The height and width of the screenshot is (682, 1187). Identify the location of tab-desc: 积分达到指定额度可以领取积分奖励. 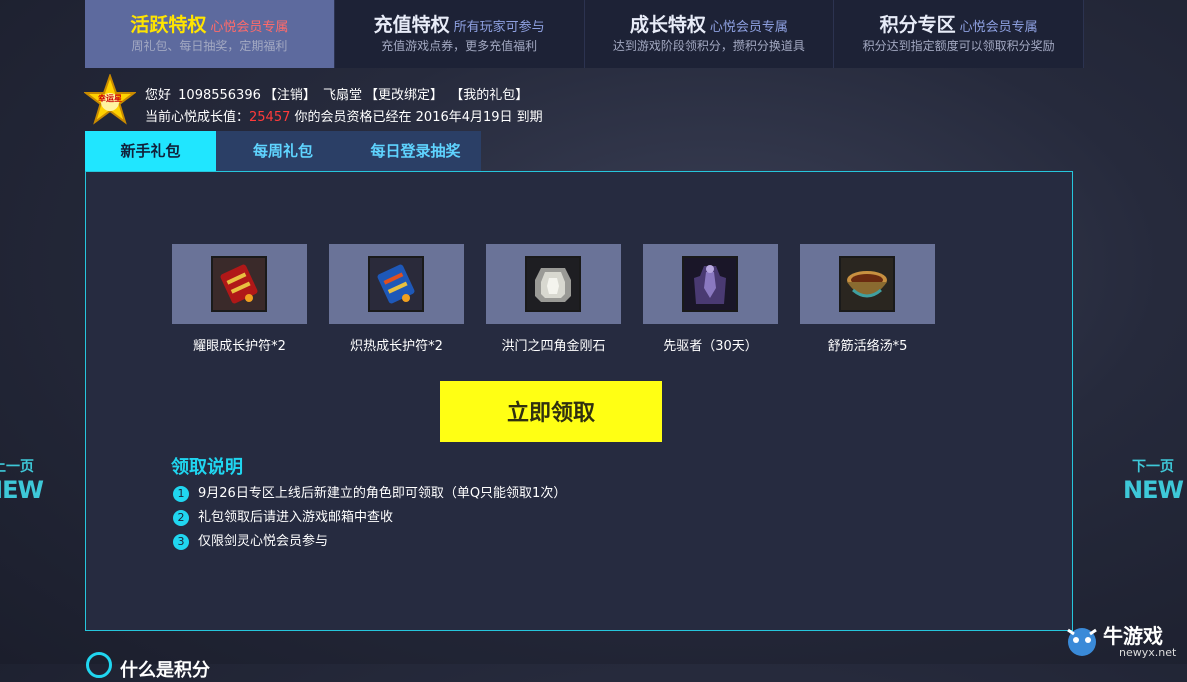
(958, 46).